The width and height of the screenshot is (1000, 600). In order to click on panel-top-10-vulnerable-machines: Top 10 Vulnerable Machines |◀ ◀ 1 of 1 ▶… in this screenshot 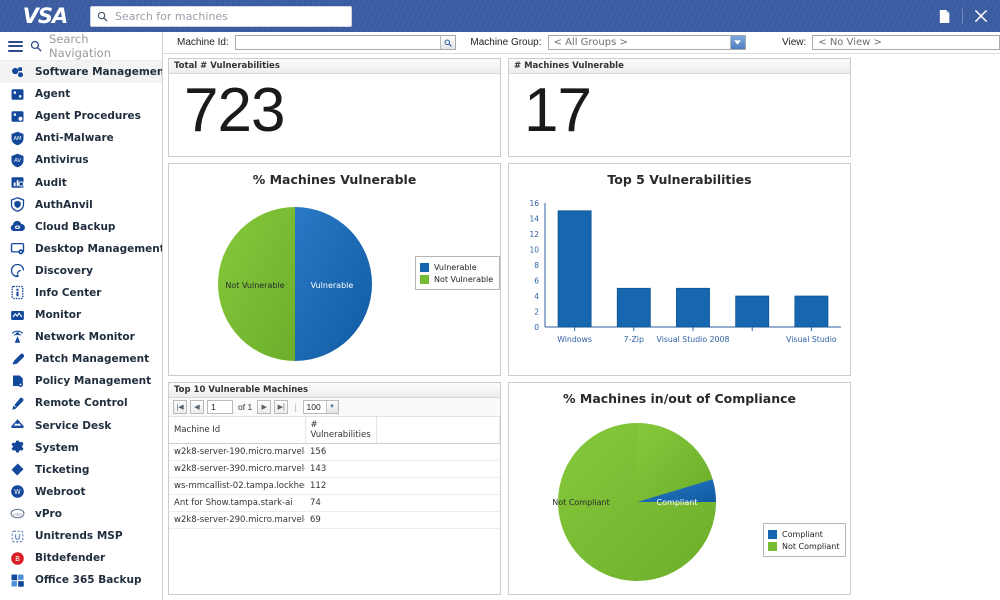, I will do `click(334, 488)`.